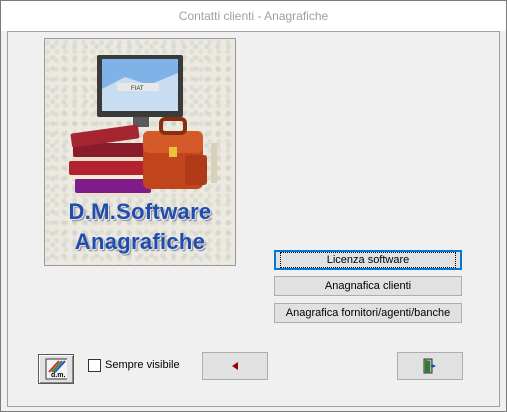 The height and width of the screenshot is (412, 507). I want to click on back-button, so click(235, 366).